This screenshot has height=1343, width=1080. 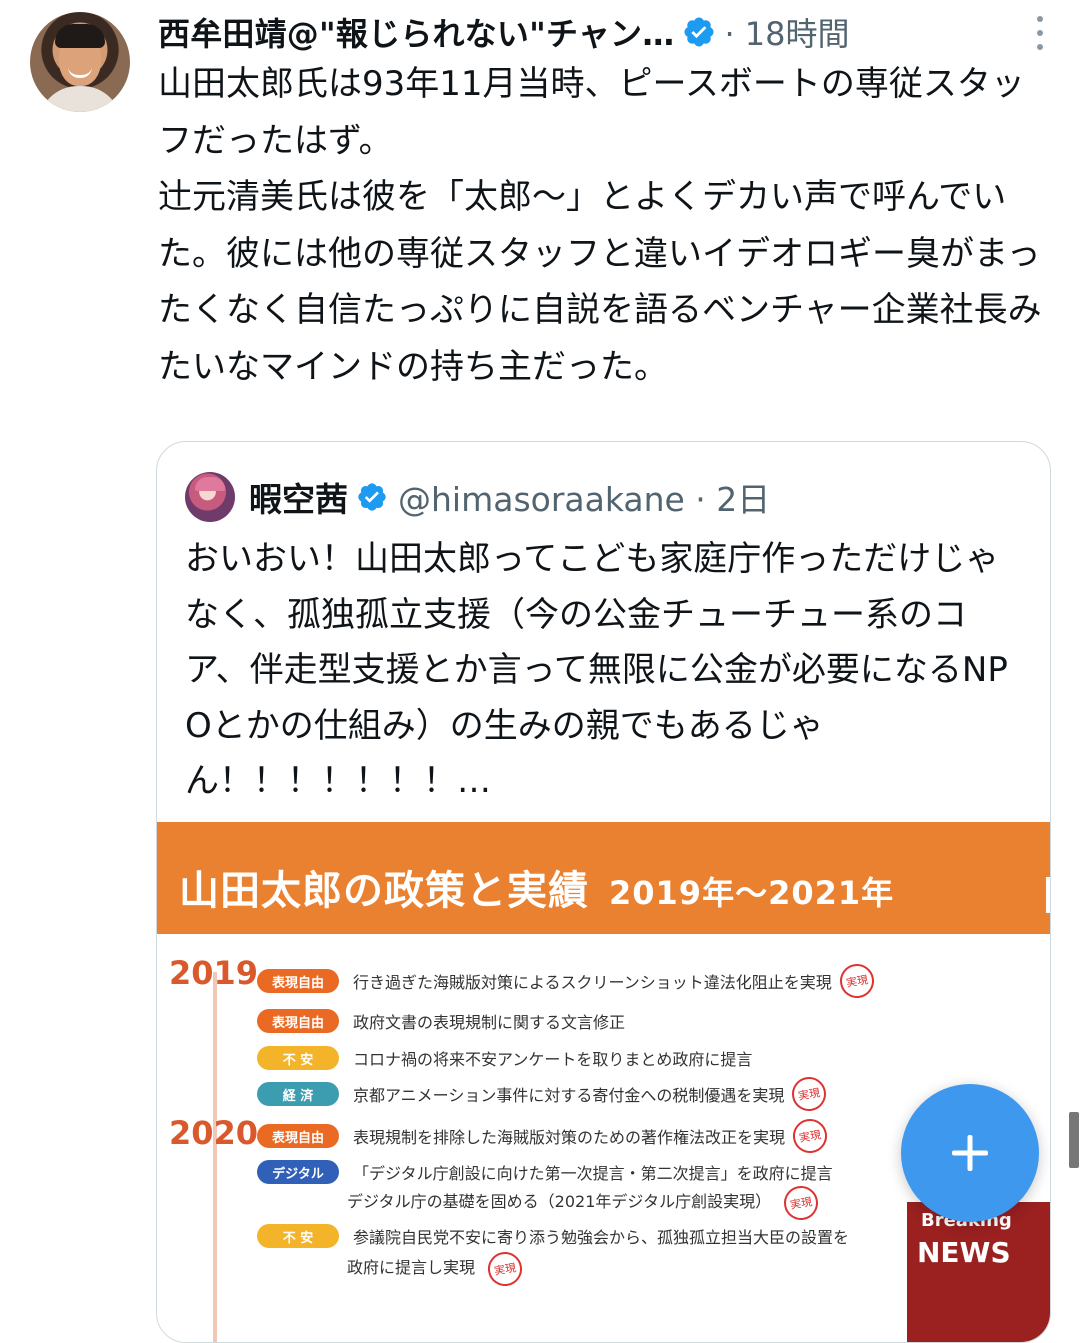 I want to click on tweet-header: 西牟田靖@"報じられない"チャン… · 18時間, so click(x=608, y=32).